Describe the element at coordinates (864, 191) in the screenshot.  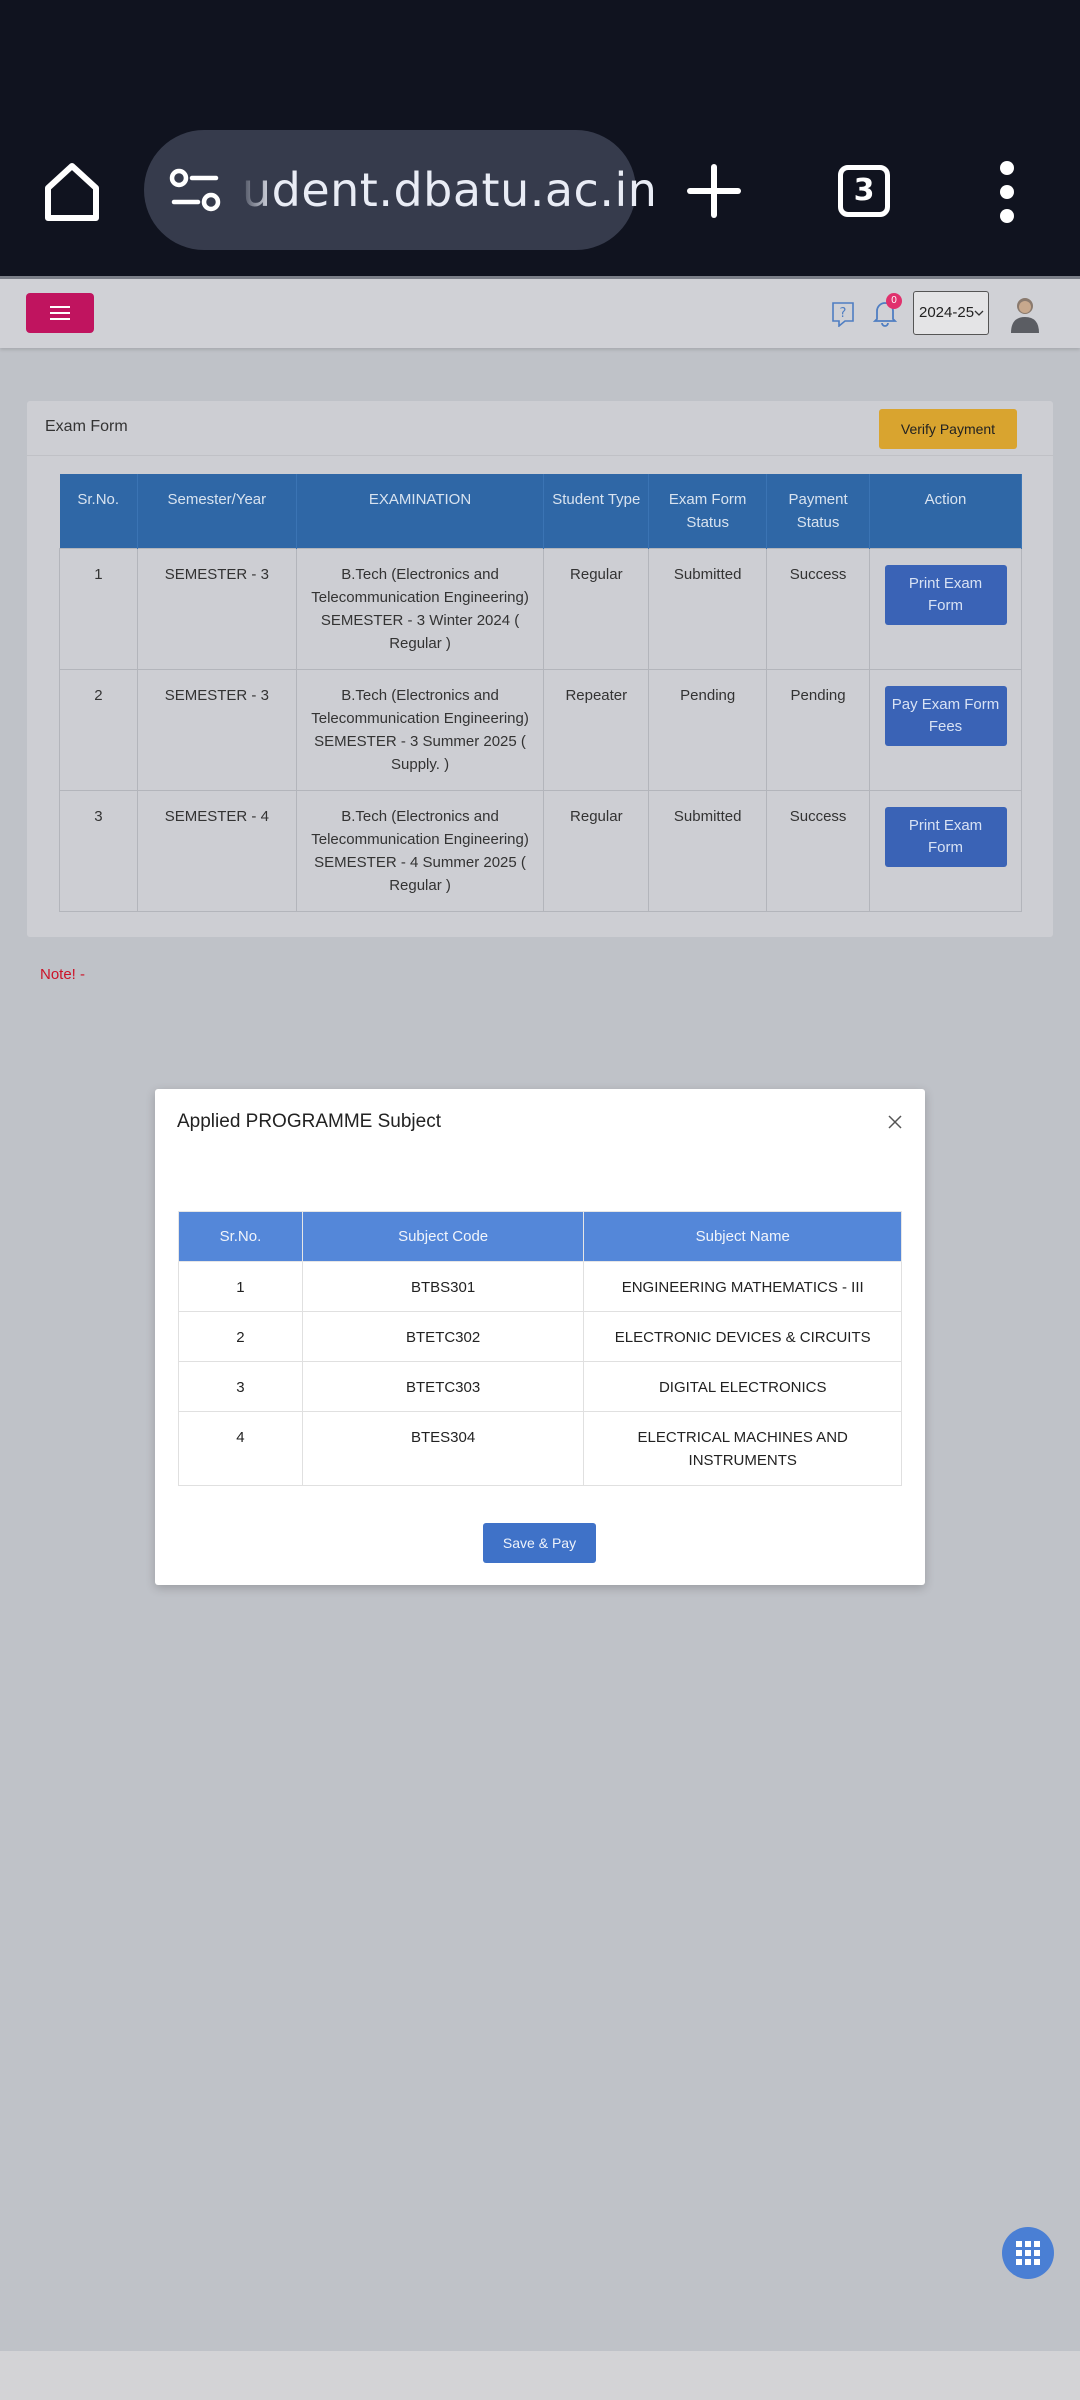
I see `tab-switcher-button: 3` at that location.